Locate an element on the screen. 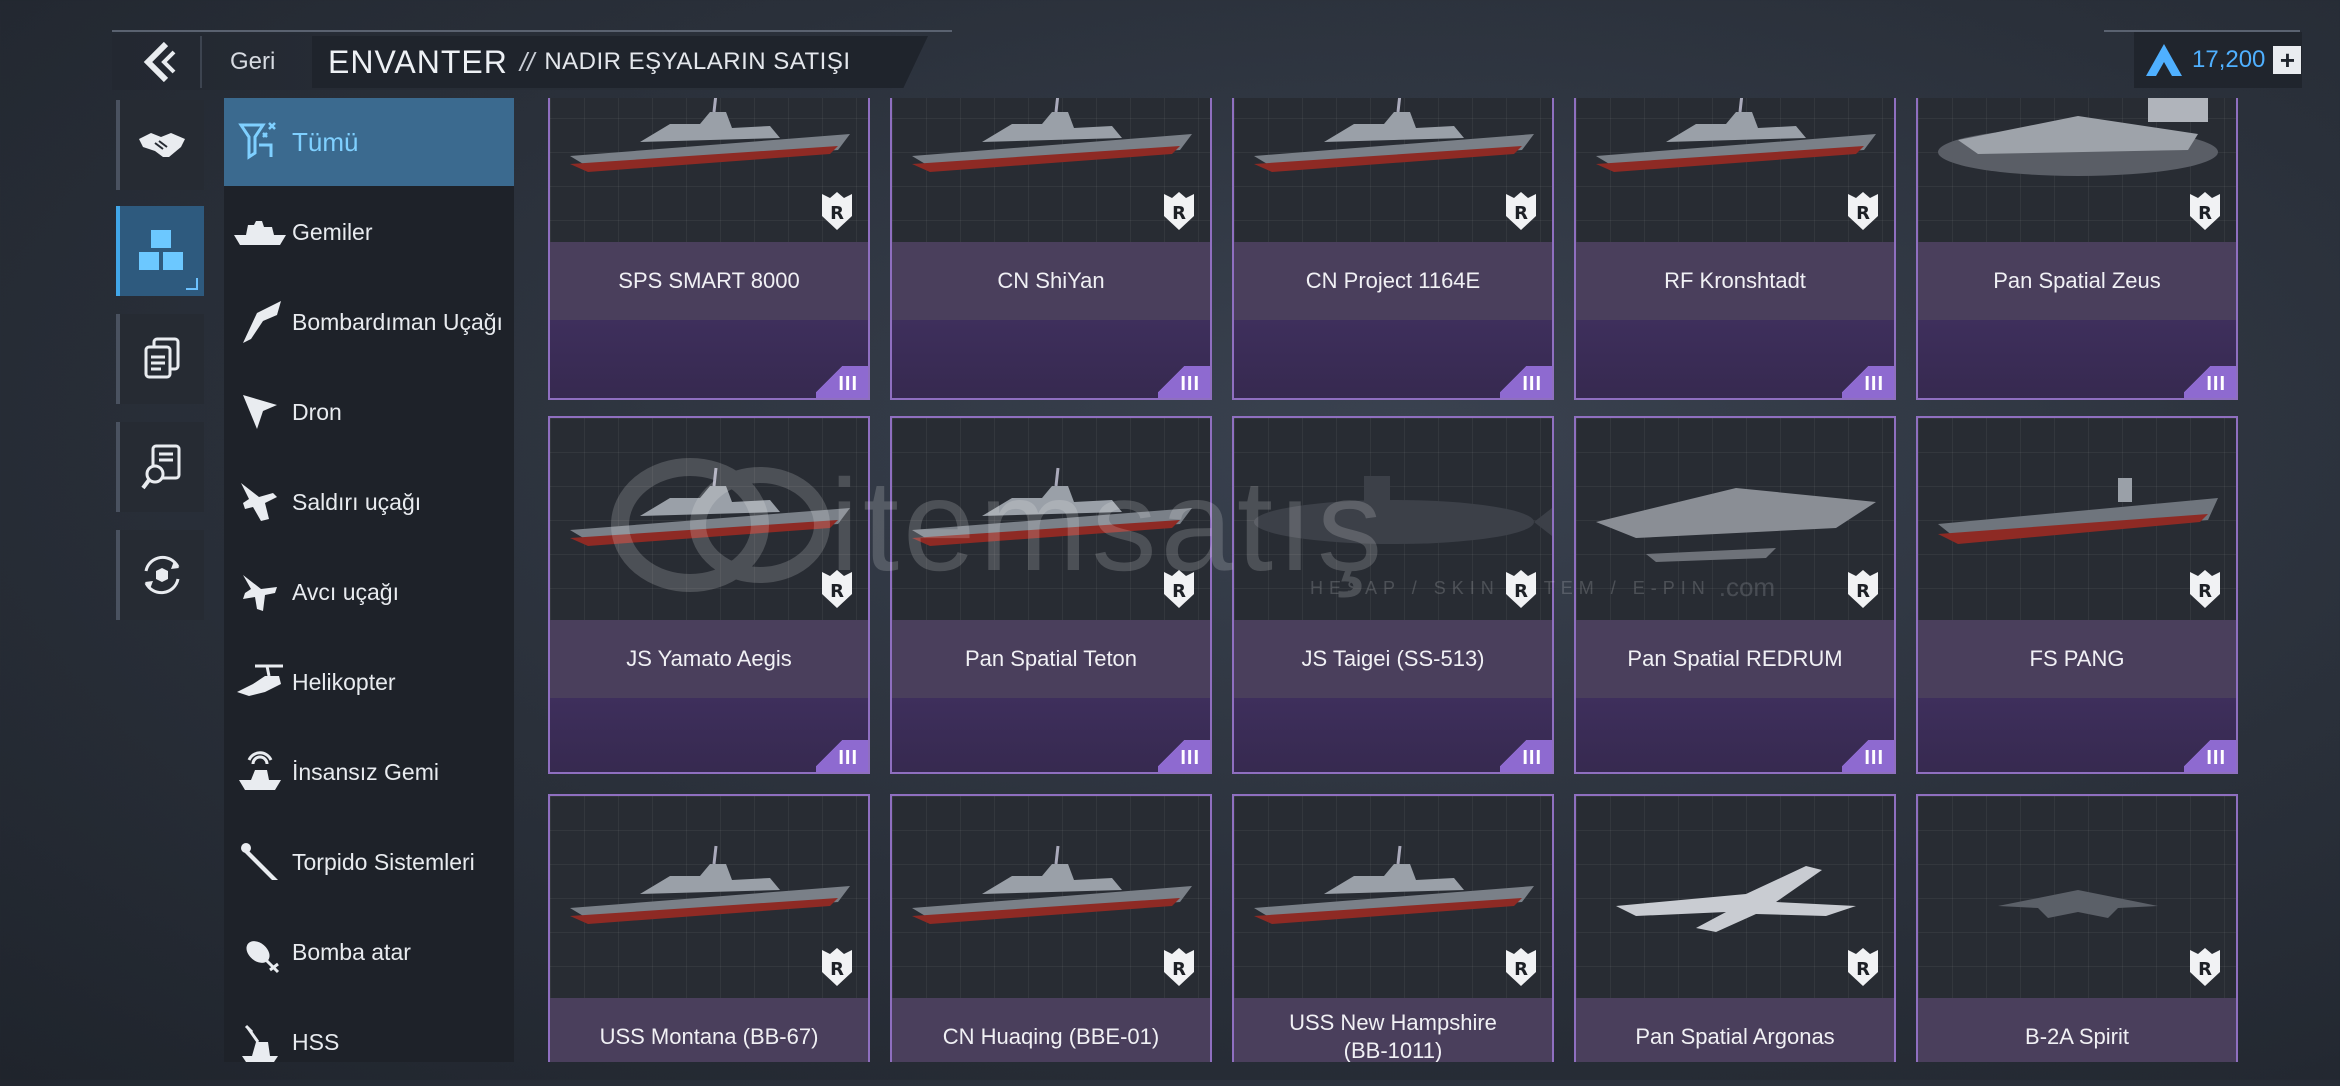  search-document-icon is located at coordinates (161, 467).